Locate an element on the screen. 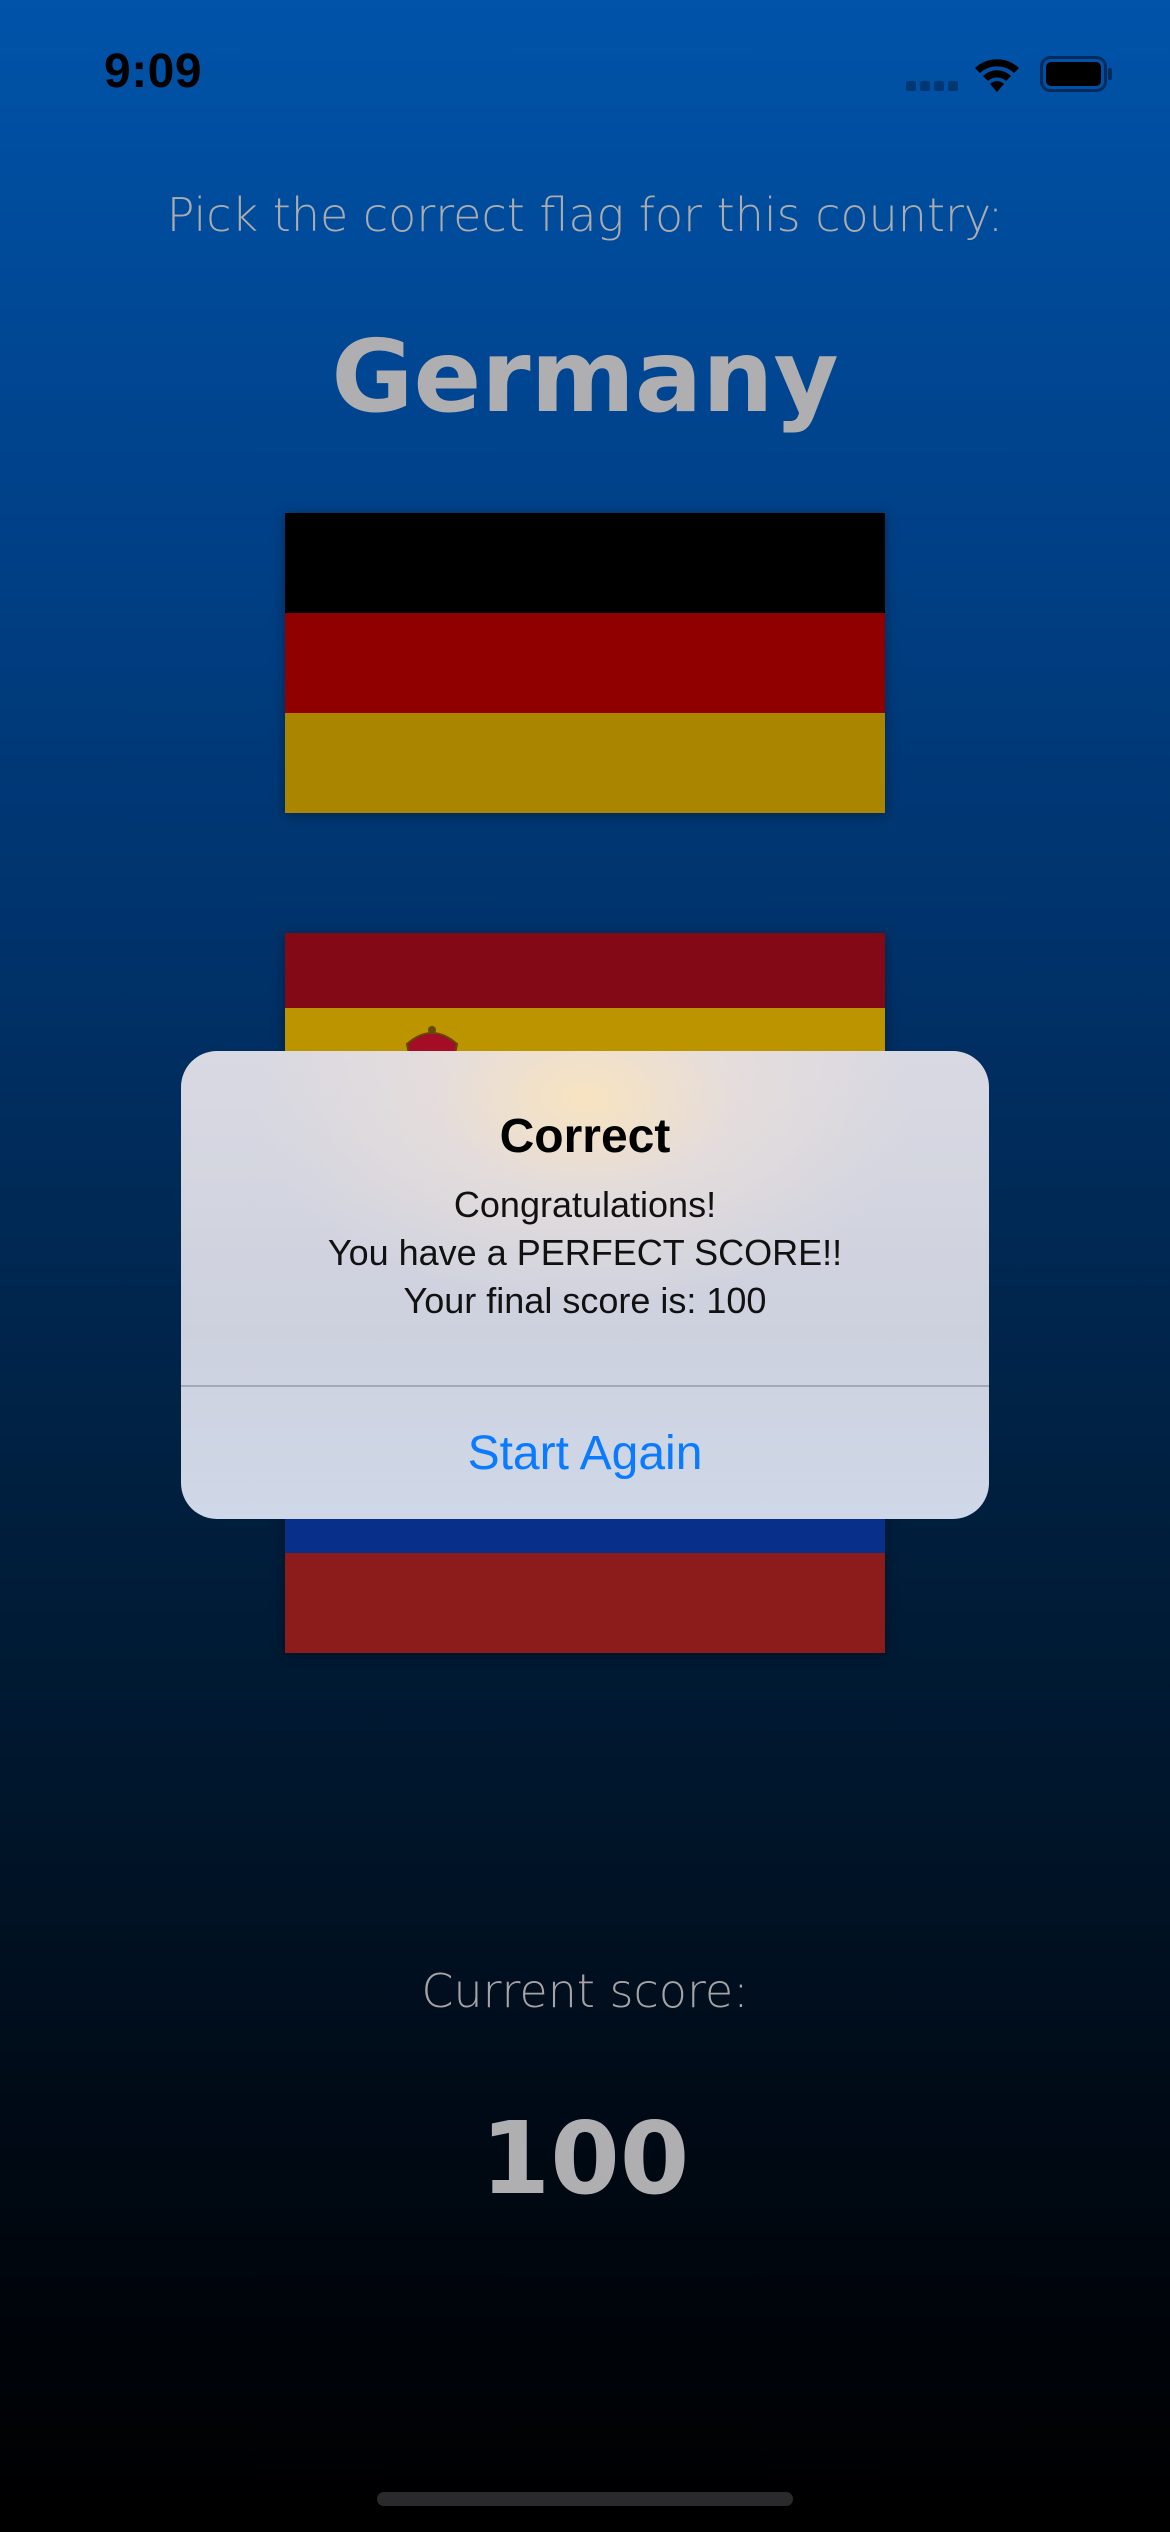  home-indicator is located at coordinates (585, 2499).